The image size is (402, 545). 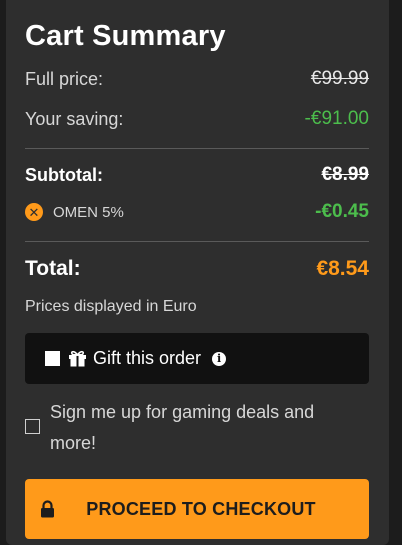 I want to click on newsletter-checkbox, so click(x=32, y=426).